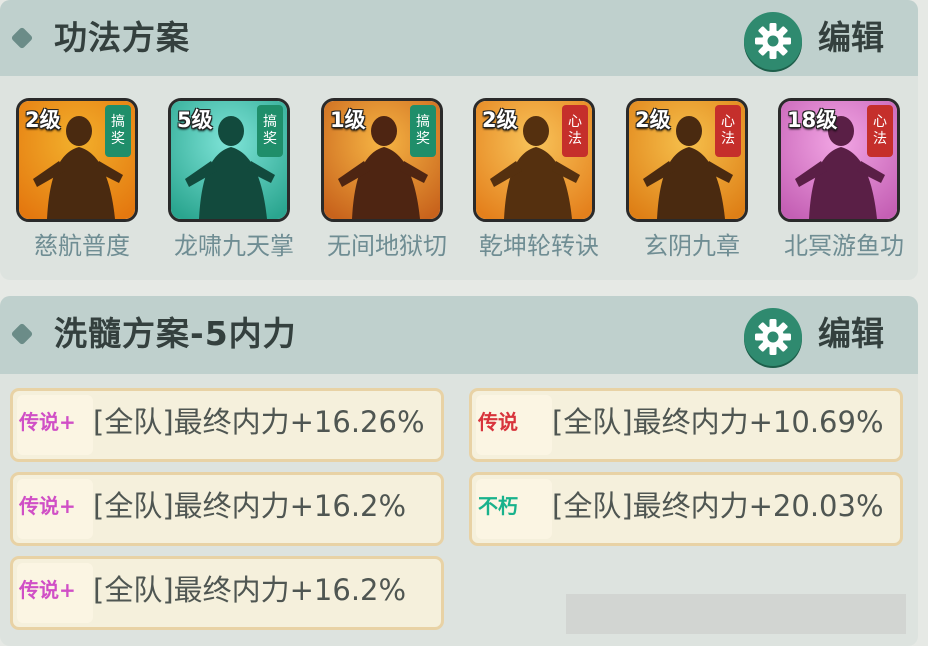 The height and width of the screenshot is (646, 928). I want to click on skill-icon: 18级 心法, so click(839, 160).